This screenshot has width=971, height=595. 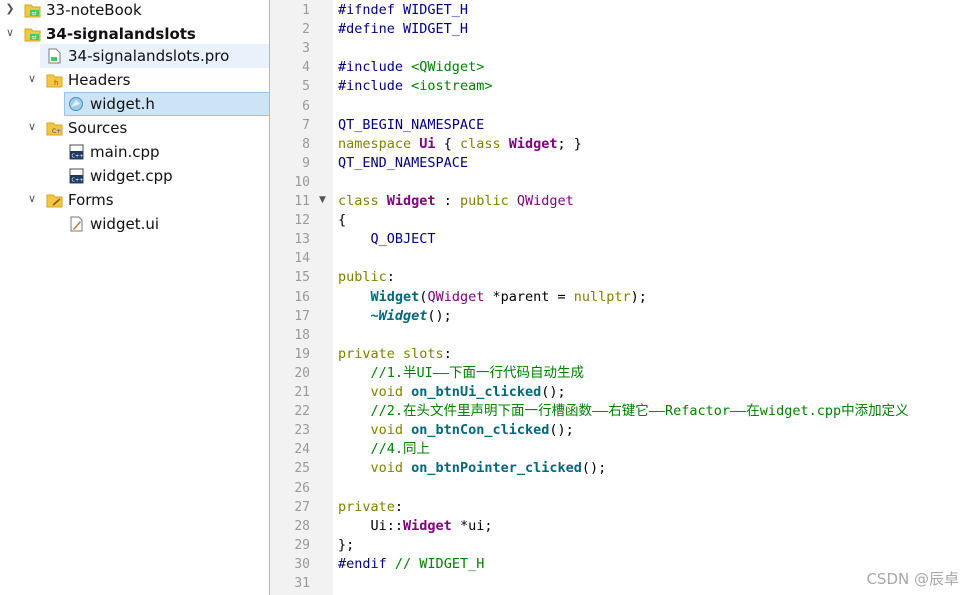 What do you see at coordinates (135, 104) in the screenshot?
I see `tree-item-widget-h: widget.h` at bounding box center [135, 104].